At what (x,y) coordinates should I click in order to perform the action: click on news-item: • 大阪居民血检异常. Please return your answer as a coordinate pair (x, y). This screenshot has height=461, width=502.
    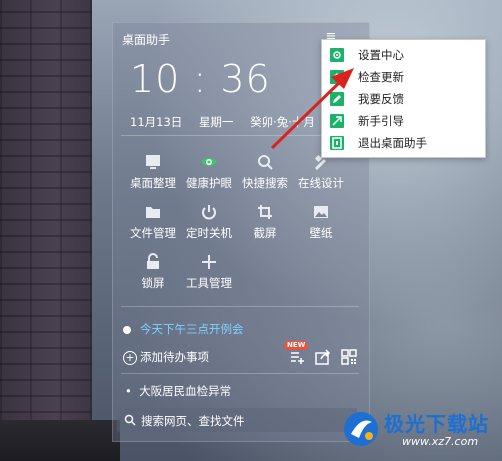
    Looking at the image, I should click on (178, 391).